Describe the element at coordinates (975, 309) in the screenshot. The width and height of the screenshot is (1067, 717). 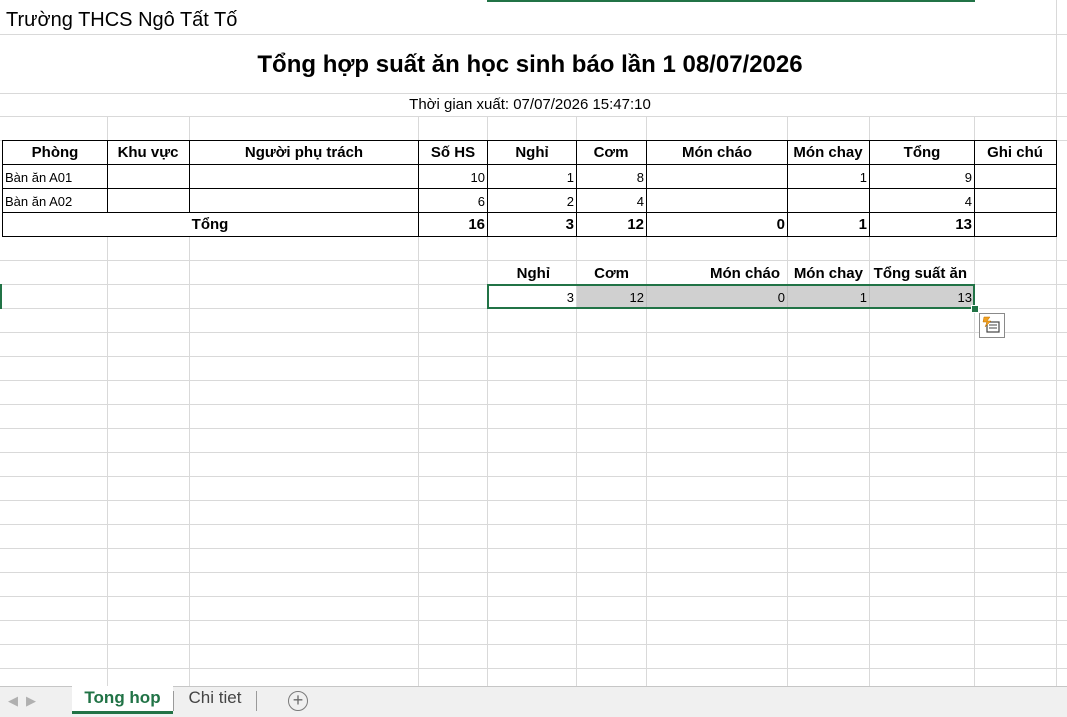
I see `fill-handle` at that location.